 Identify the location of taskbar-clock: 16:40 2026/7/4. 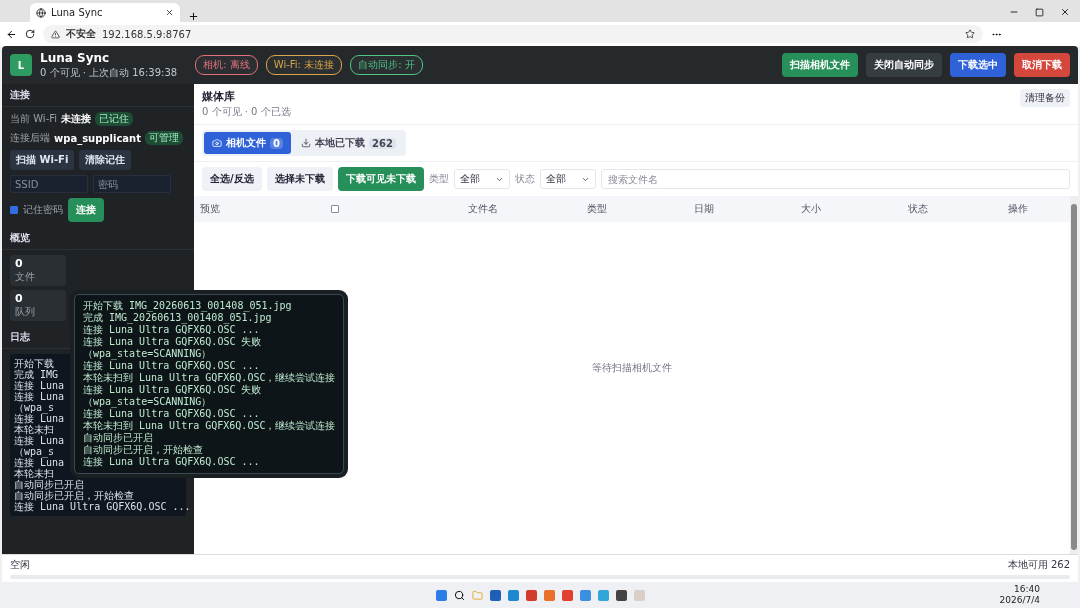
(1019, 595).